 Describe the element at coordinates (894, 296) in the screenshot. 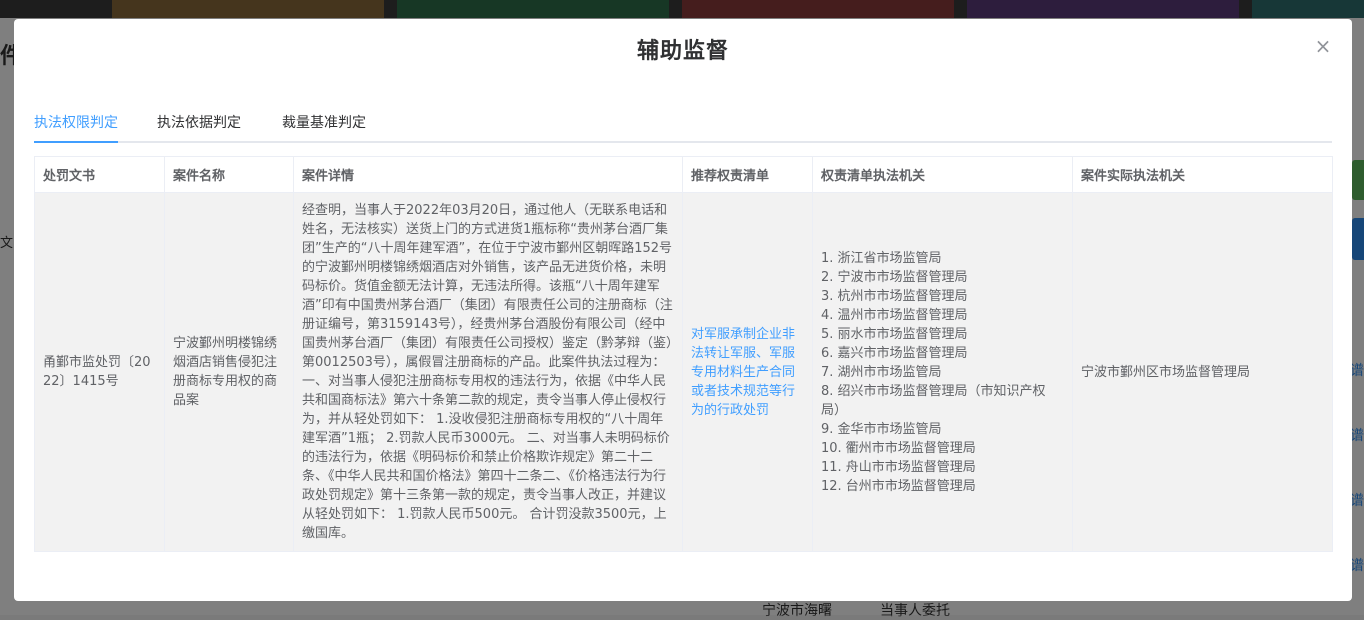

I see `list-item: 3. 杭州市市场监督管理局` at that location.